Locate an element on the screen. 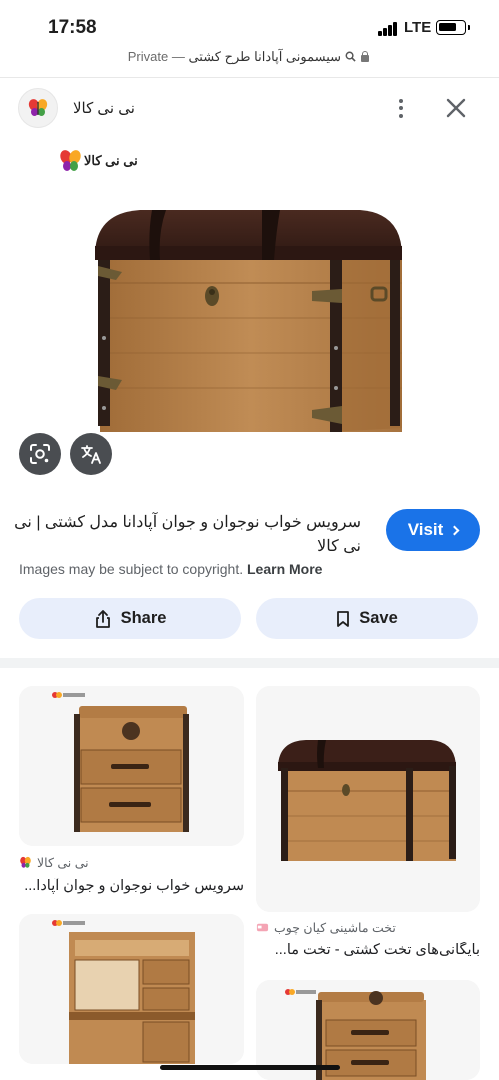 The width and height of the screenshot is (499, 1080). network-type: LTE is located at coordinates (418, 27).